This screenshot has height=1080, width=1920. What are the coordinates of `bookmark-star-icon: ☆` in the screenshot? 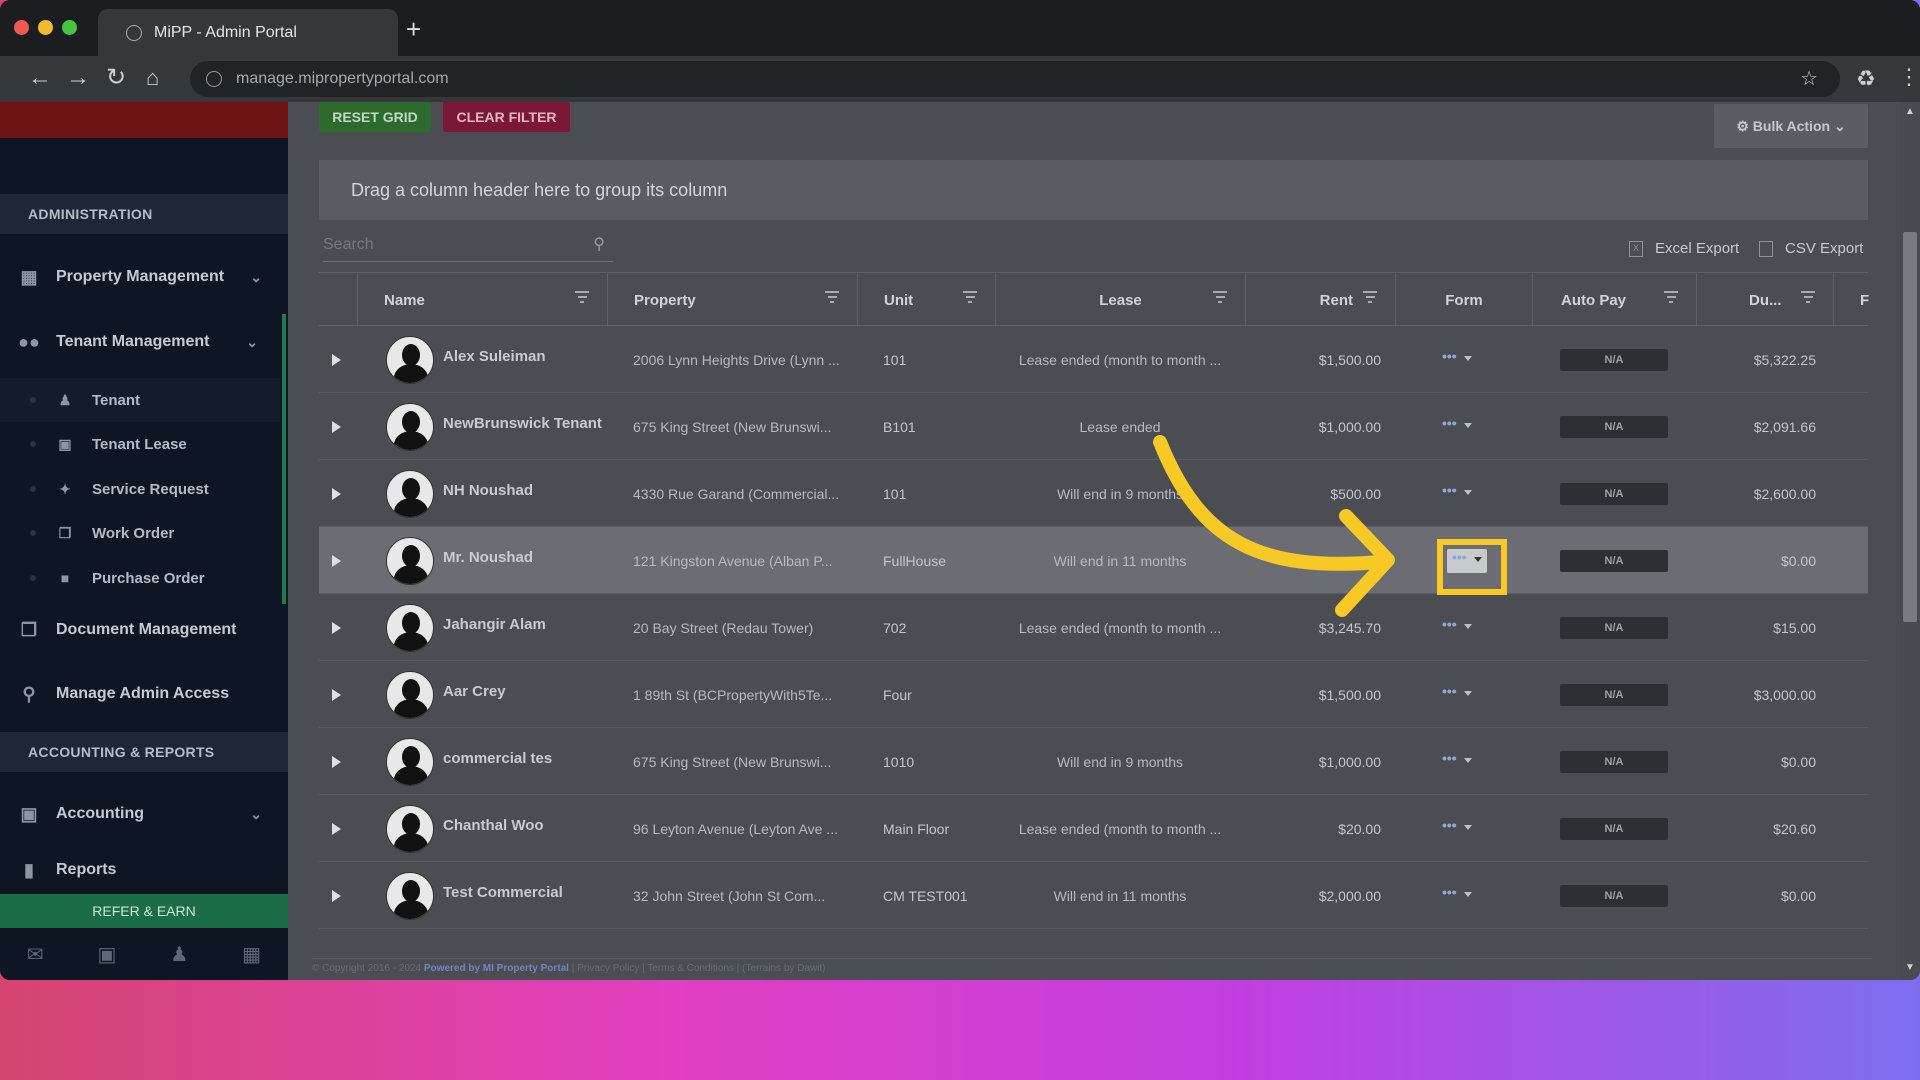 It's located at (1809, 78).